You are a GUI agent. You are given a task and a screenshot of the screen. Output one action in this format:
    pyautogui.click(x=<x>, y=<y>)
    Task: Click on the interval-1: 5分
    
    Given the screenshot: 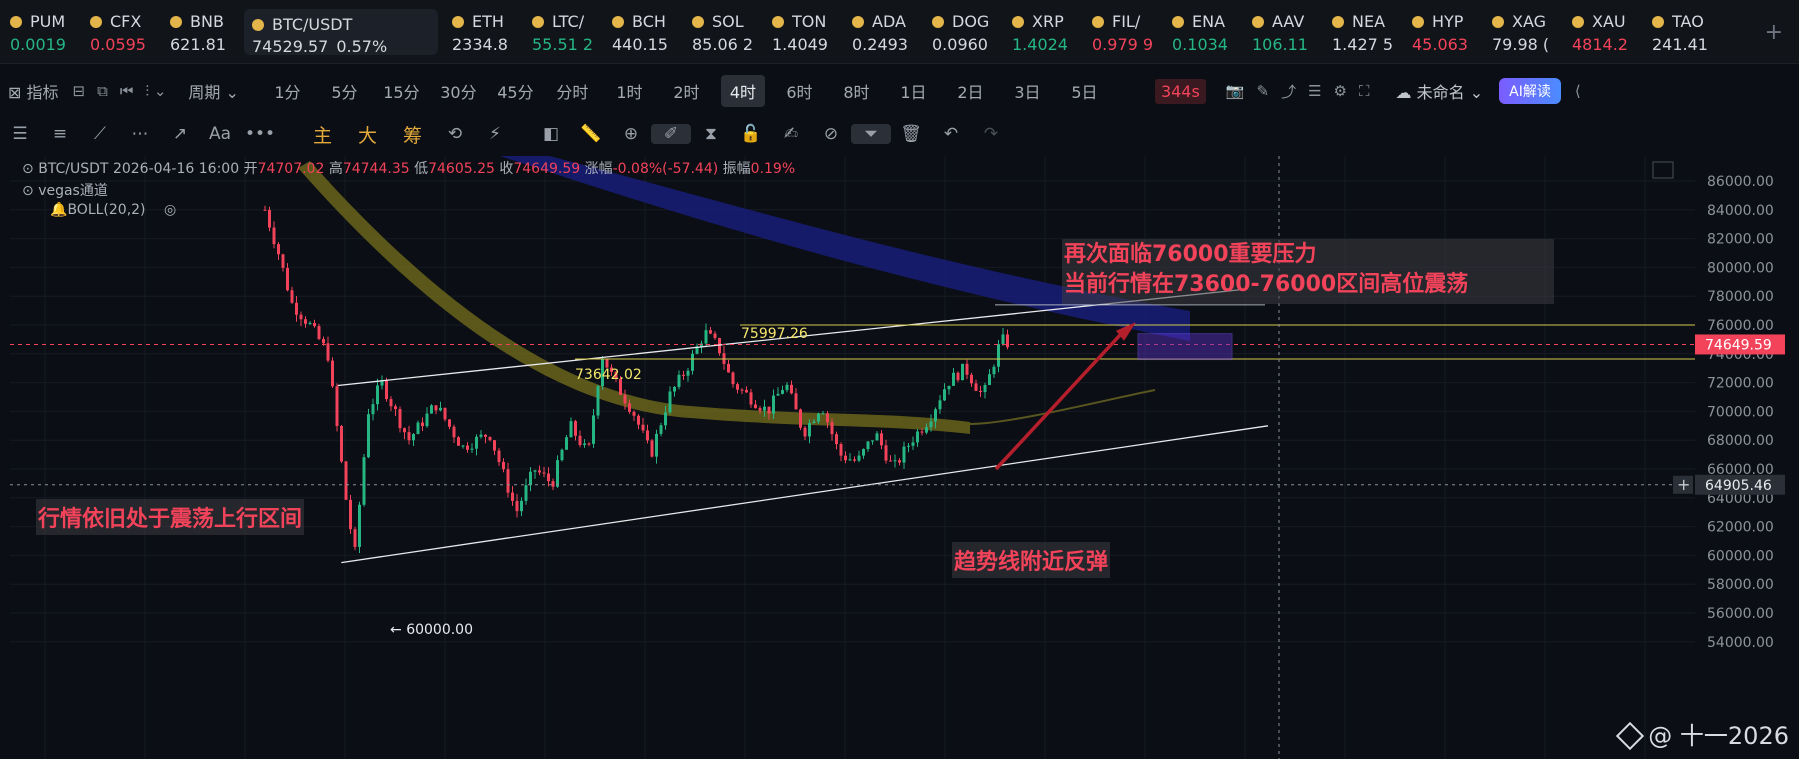 What is the action you would take?
    pyautogui.click(x=344, y=91)
    